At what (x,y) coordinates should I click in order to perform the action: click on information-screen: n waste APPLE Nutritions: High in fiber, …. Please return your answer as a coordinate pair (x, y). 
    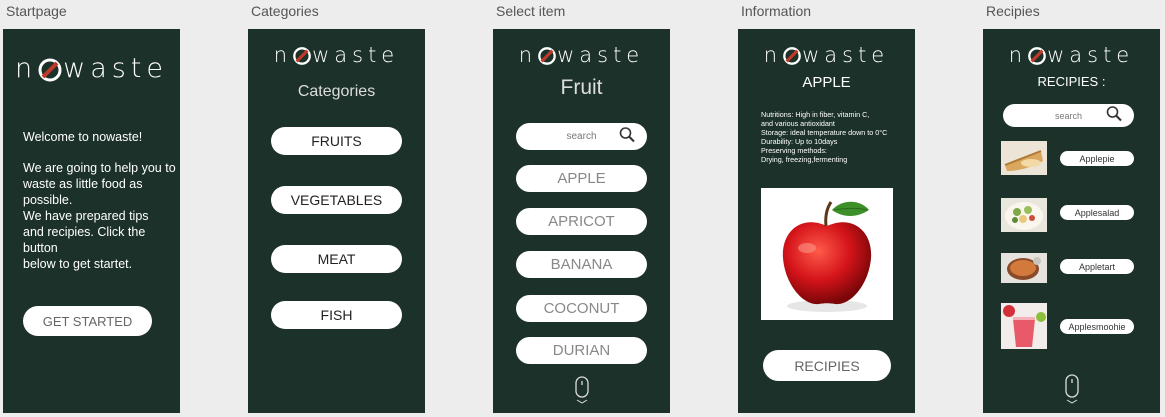
    Looking at the image, I should click on (826, 221).